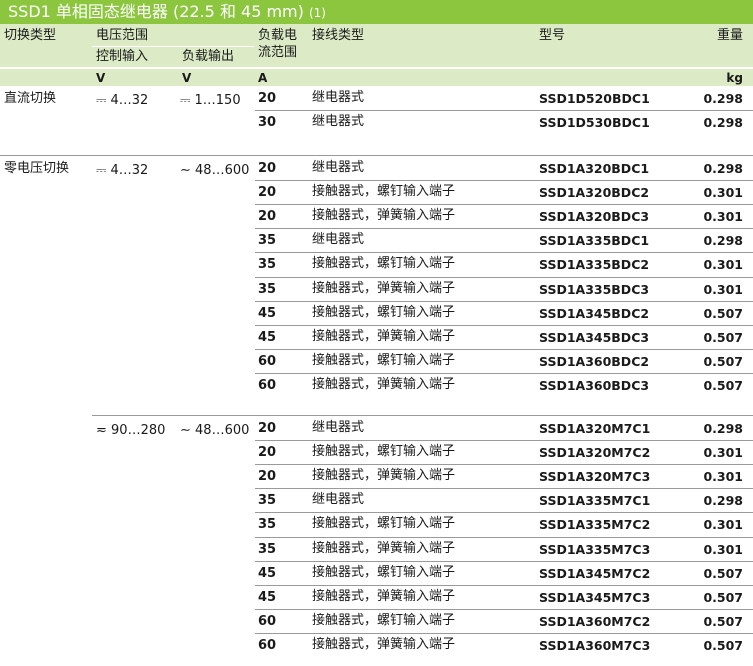 Image resolution: width=753 pixels, height=666 pixels. I want to click on model-number: SSD1A320M7C2, so click(595, 453).